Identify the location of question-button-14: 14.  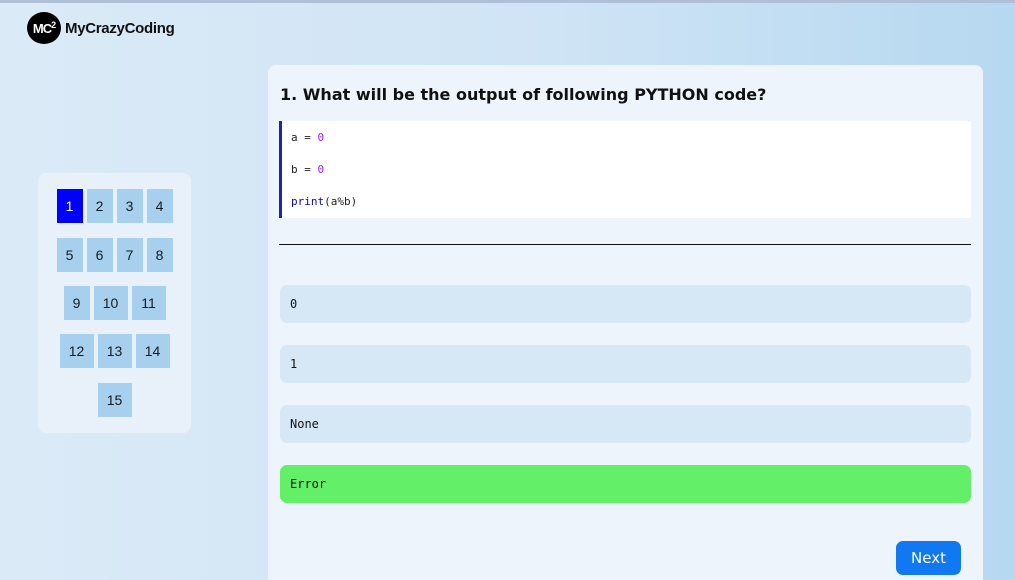
(152, 351).